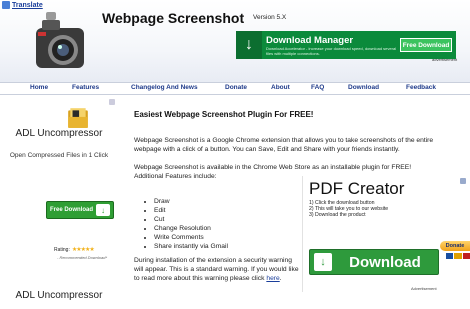 The height and width of the screenshot is (309, 470). What do you see at coordinates (421, 87) in the screenshot?
I see `nav-feedback: Feedback` at bounding box center [421, 87].